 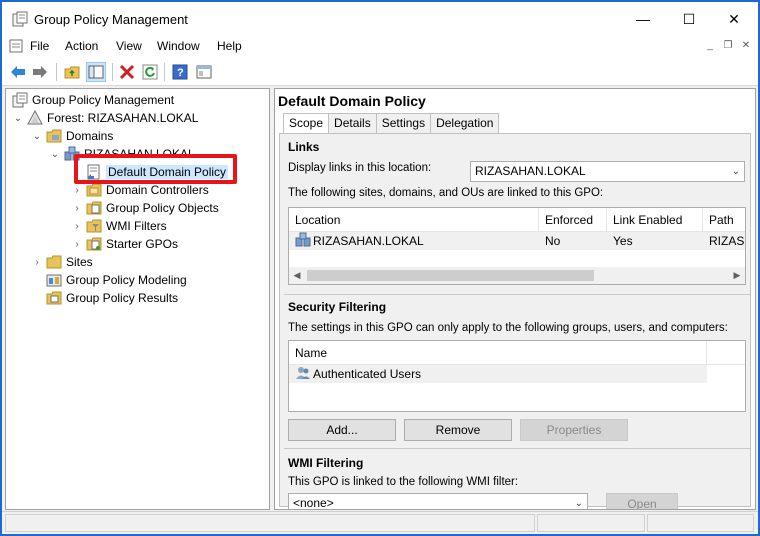 I want to click on minimize-button: —, so click(x=643, y=19).